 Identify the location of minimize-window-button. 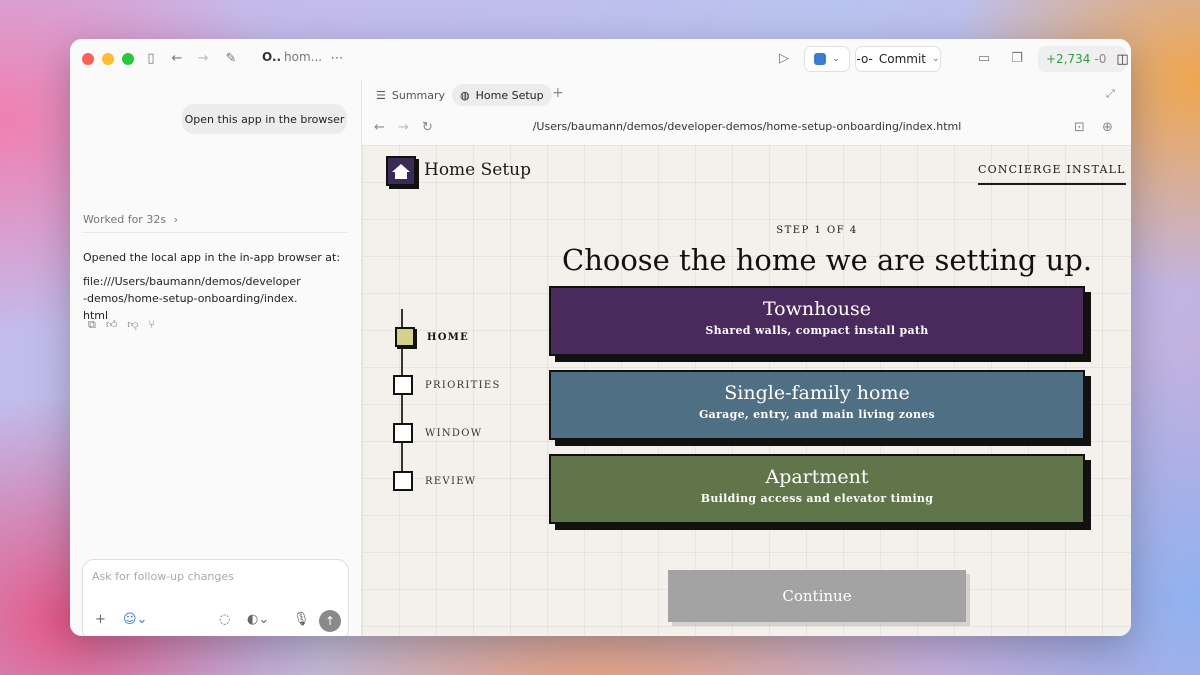
(108, 59).